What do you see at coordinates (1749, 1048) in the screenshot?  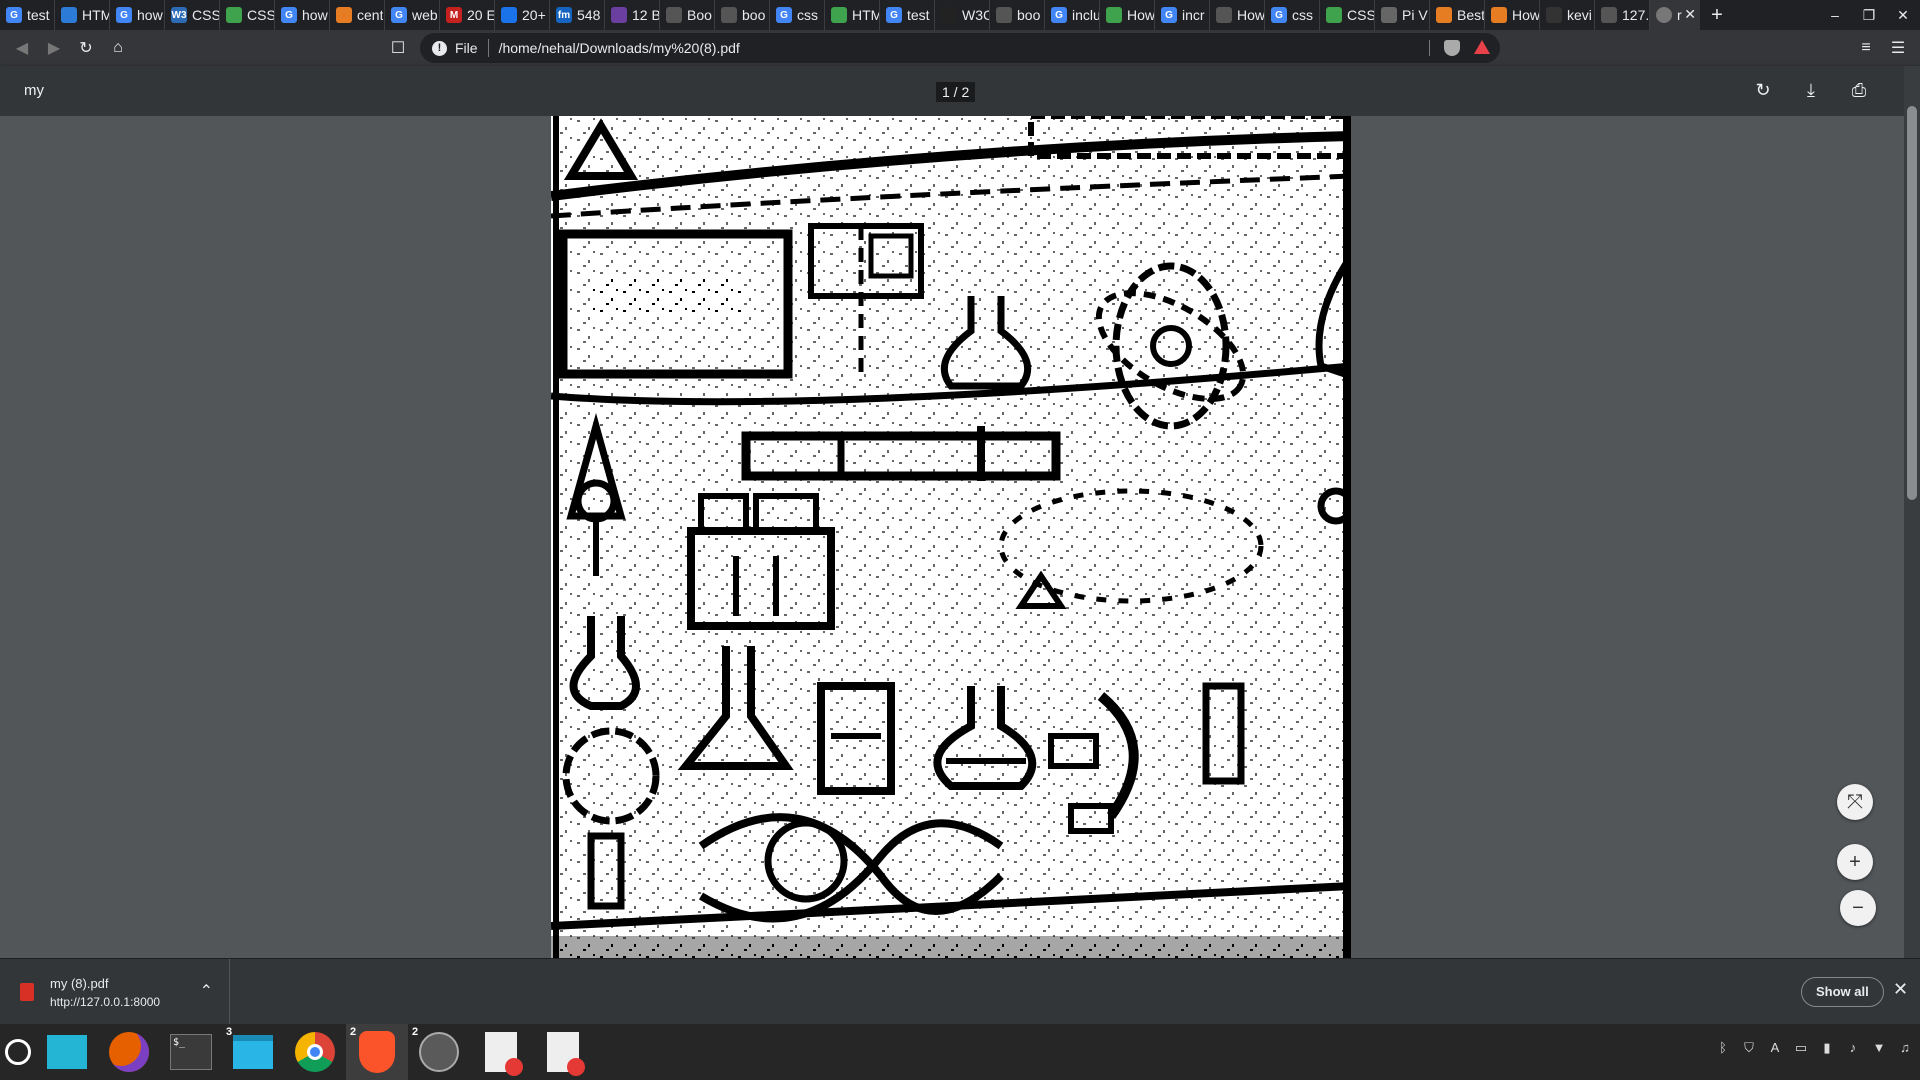 I see `update-icon: ⛉` at bounding box center [1749, 1048].